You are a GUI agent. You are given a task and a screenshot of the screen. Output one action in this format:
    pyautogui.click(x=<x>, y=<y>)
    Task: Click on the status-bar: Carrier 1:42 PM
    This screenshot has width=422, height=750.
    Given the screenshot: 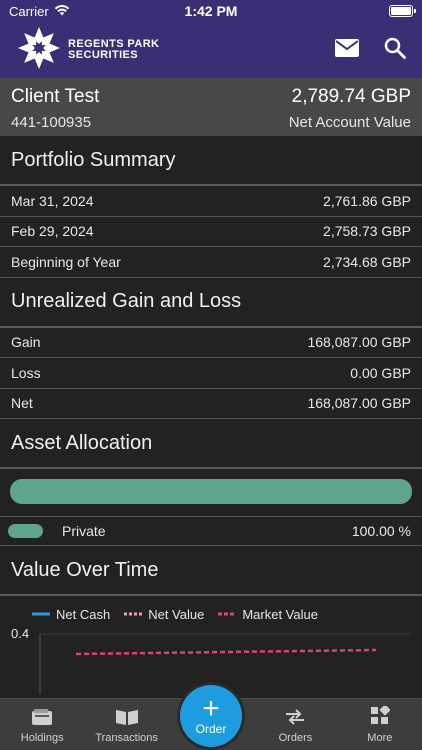 What is the action you would take?
    pyautogui.click(x=211, y=11)
    